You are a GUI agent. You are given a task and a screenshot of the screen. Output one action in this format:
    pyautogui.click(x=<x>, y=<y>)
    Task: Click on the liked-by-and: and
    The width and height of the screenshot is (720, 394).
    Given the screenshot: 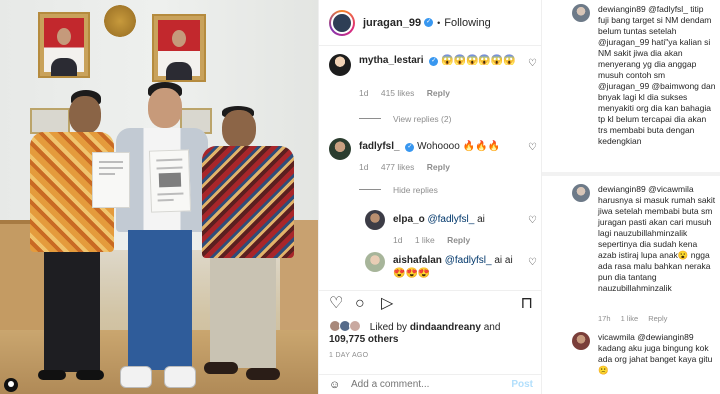 What is the action you would take?
    pyautogui.click(x=492, y=327)
    